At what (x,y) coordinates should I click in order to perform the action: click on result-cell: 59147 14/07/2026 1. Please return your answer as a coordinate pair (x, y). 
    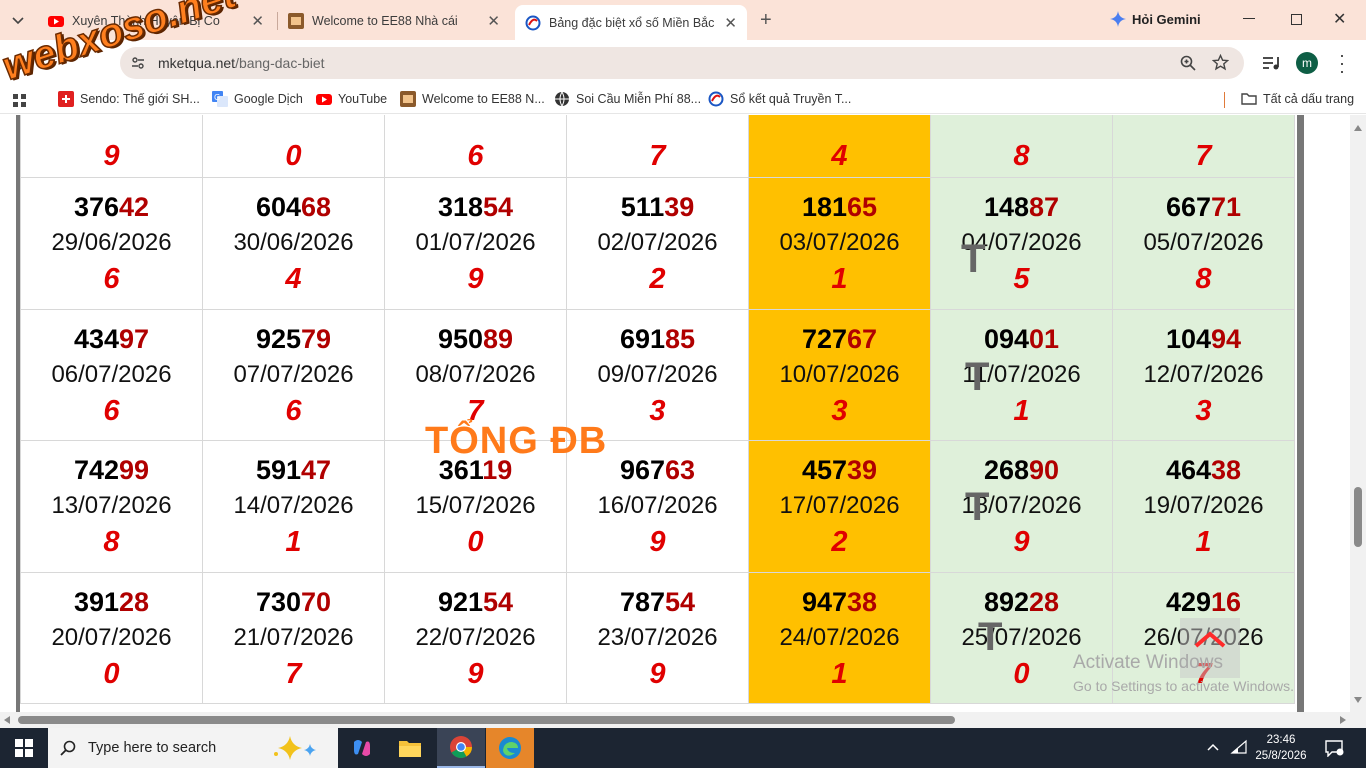
    Looking at the image, I should click on (293, 506).